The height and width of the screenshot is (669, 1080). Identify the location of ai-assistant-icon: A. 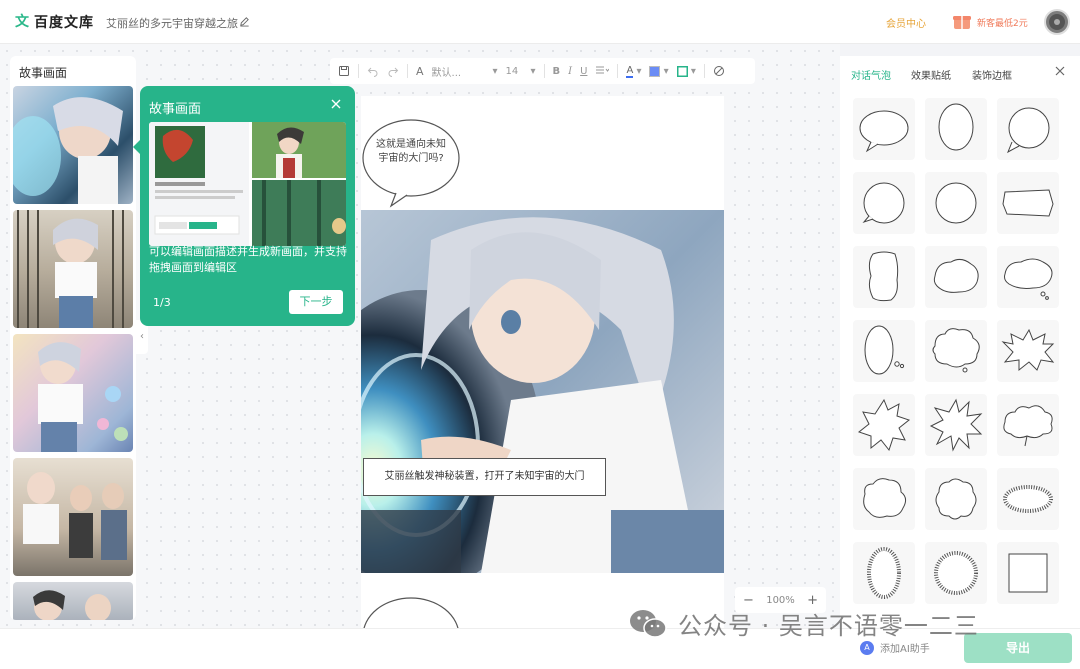
(867, 647).